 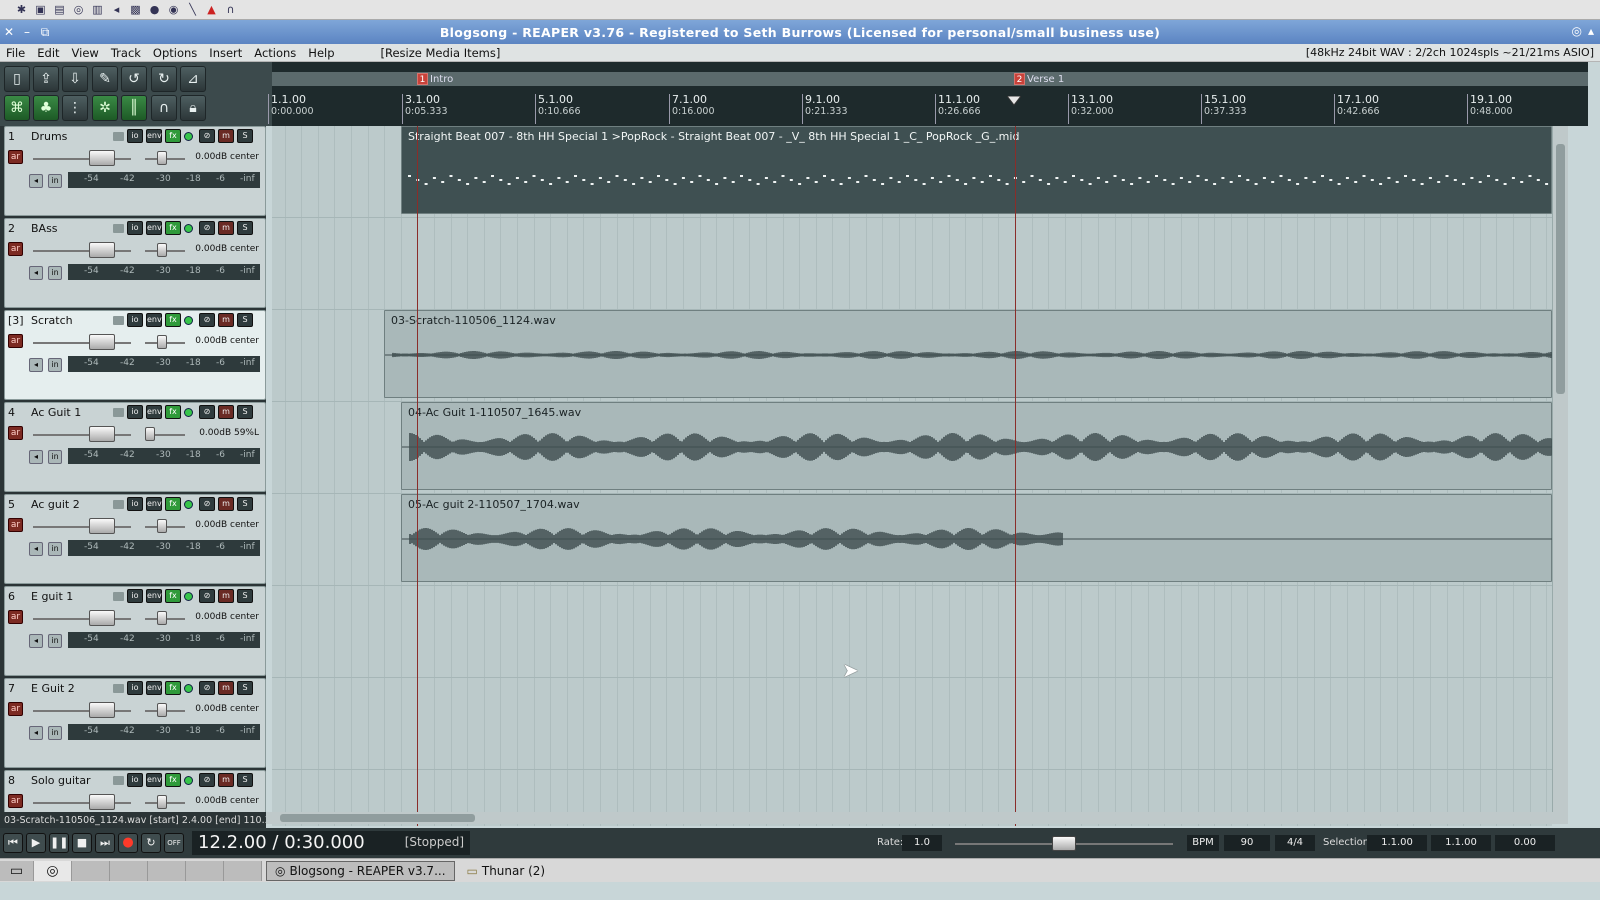 I want to click on save-project-icon: ⇩, so click(x=75, y=79).